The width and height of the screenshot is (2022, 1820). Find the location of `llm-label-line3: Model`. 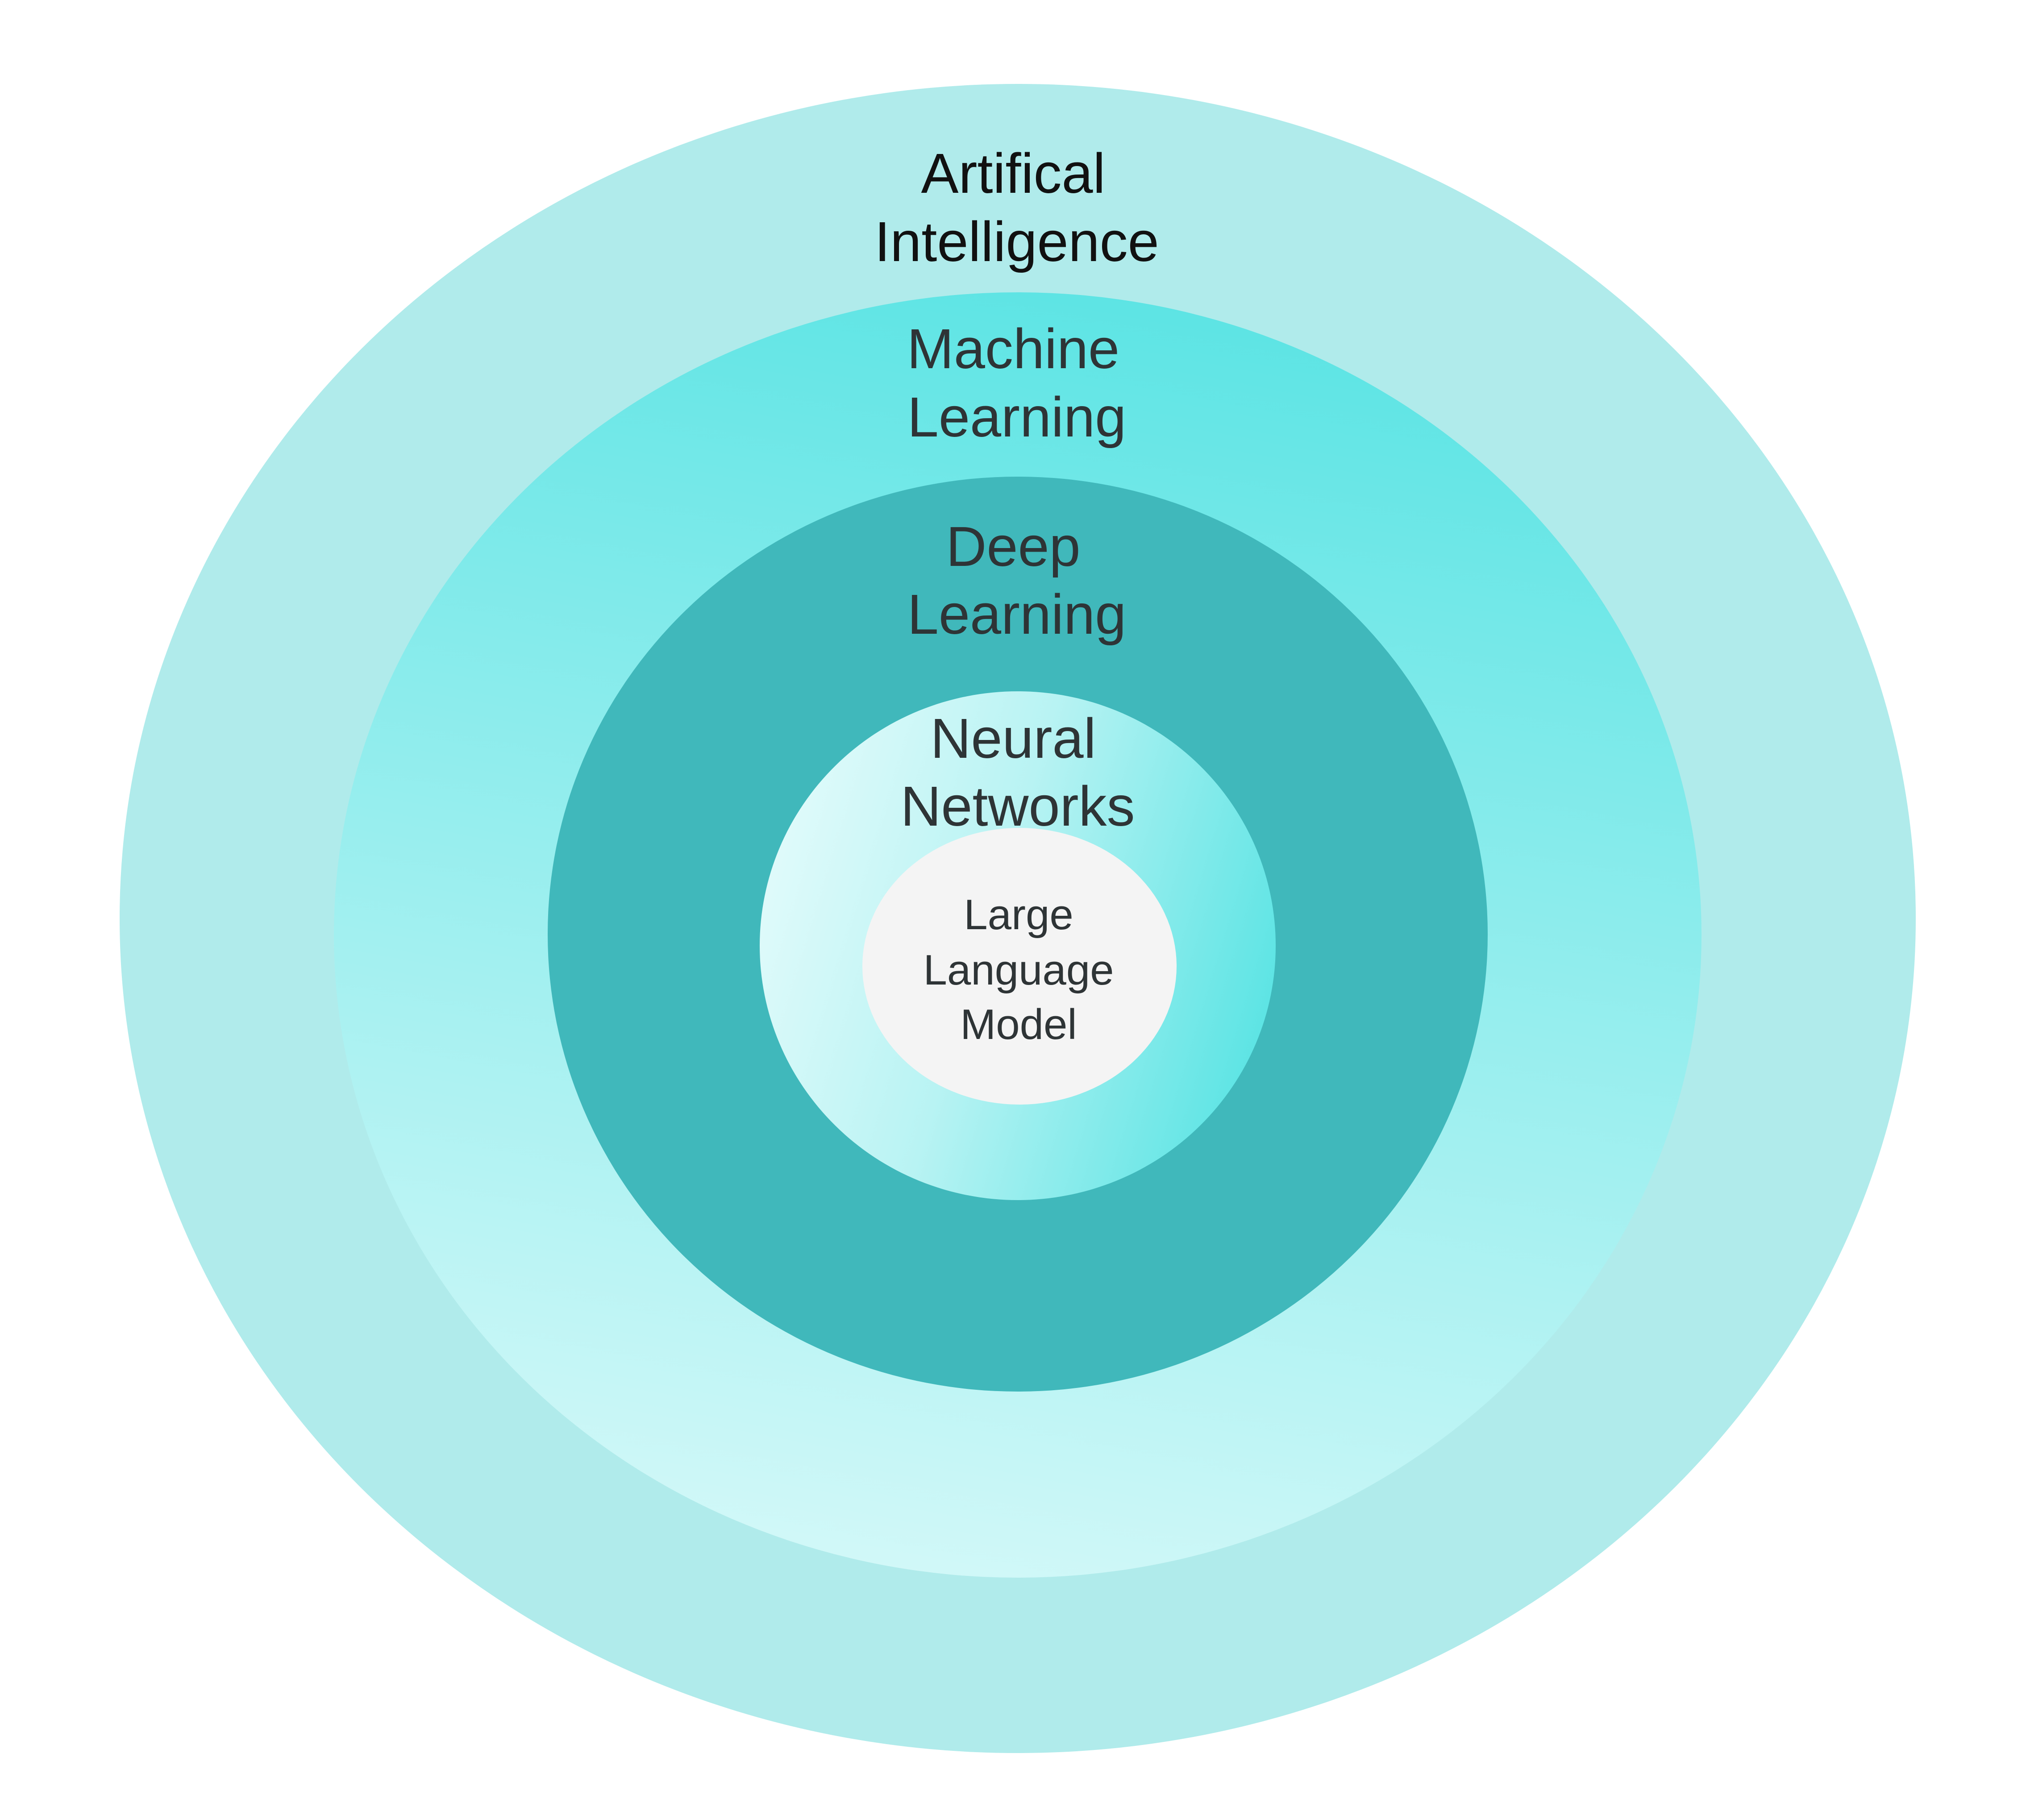

llm-label-line3: Model is located at coordinates (1018, 1024).